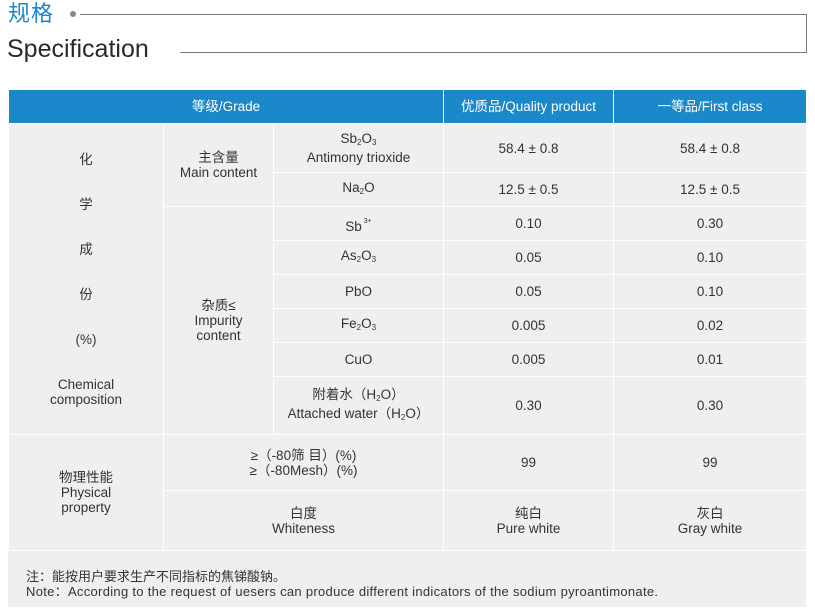 Image resolution: width=815 pixels, height=614 pixels. Describe the element at coordinates (528, 148) in the screenshot. I see `value-quality: 58.4 ± 0.8` at that location.